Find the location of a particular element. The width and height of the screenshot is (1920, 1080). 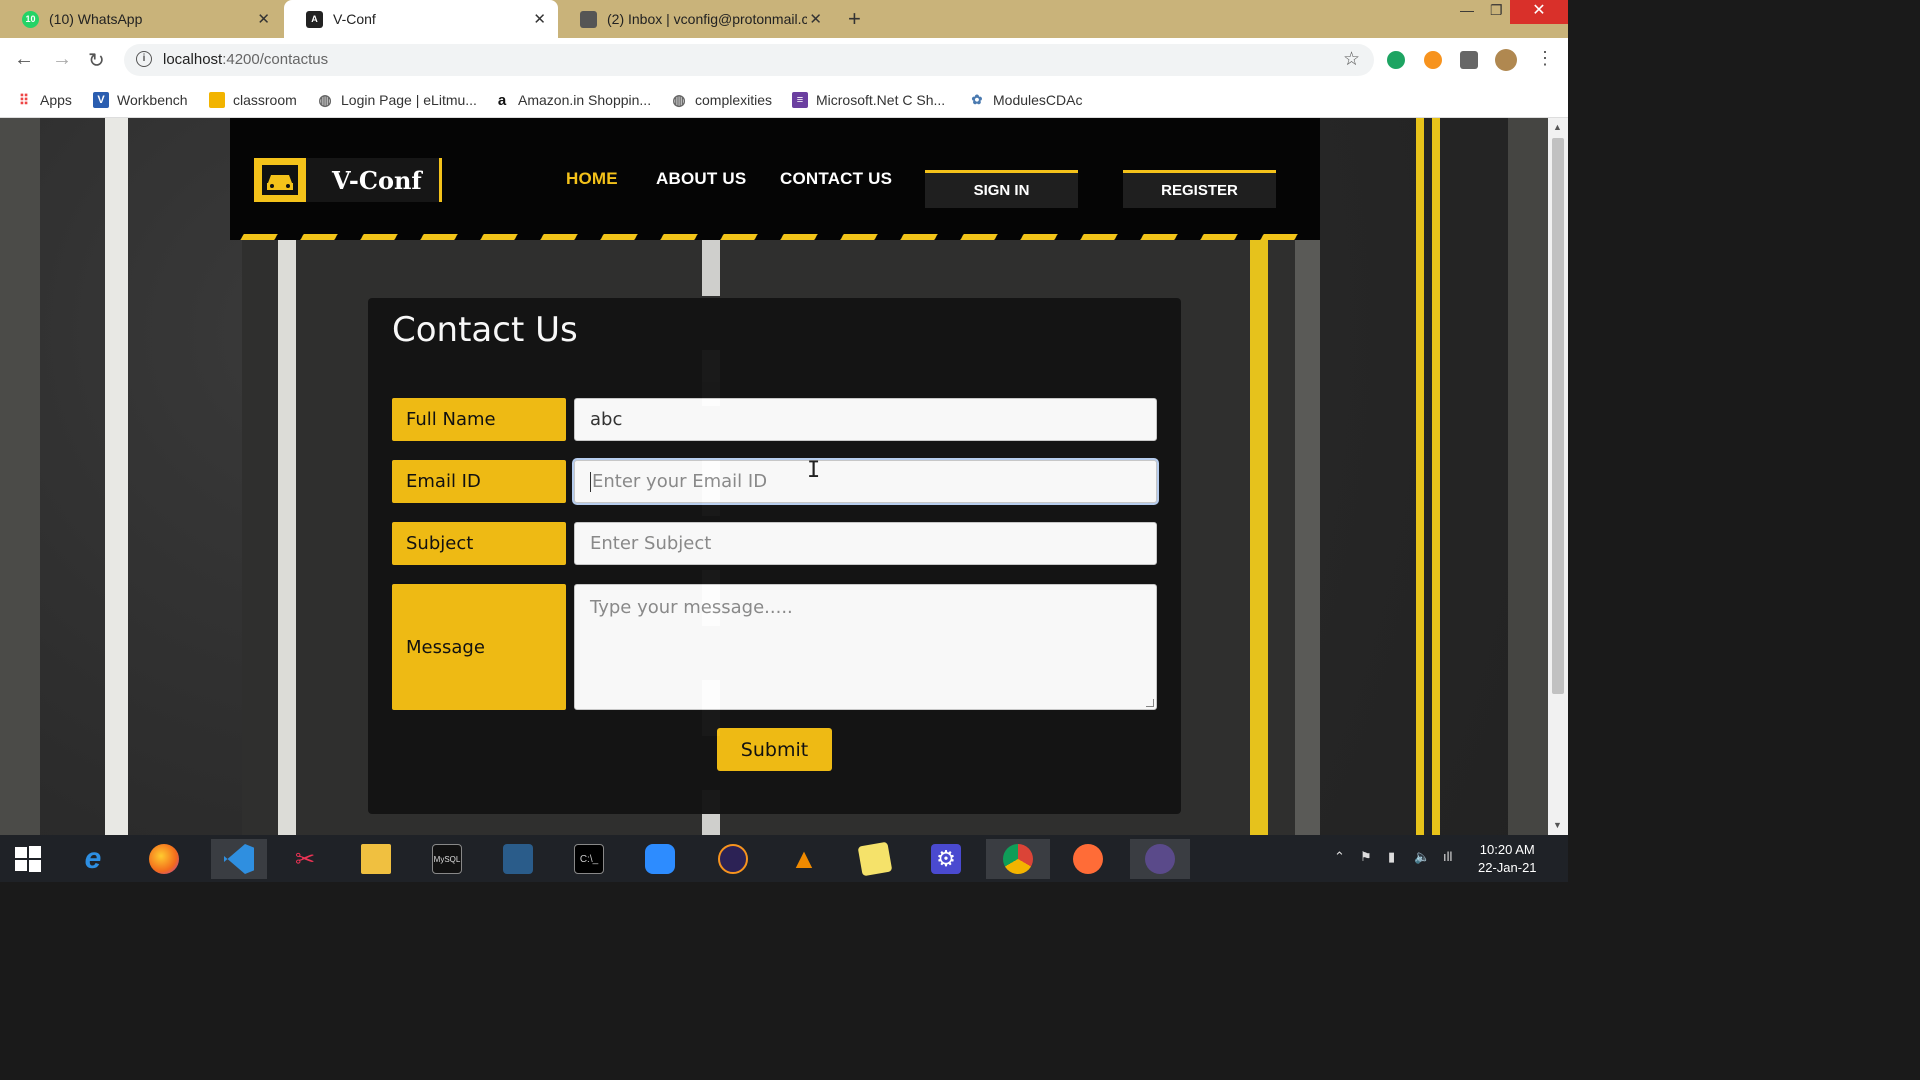

flag-icon: ⚑ is located at coordinates (1366, 857).